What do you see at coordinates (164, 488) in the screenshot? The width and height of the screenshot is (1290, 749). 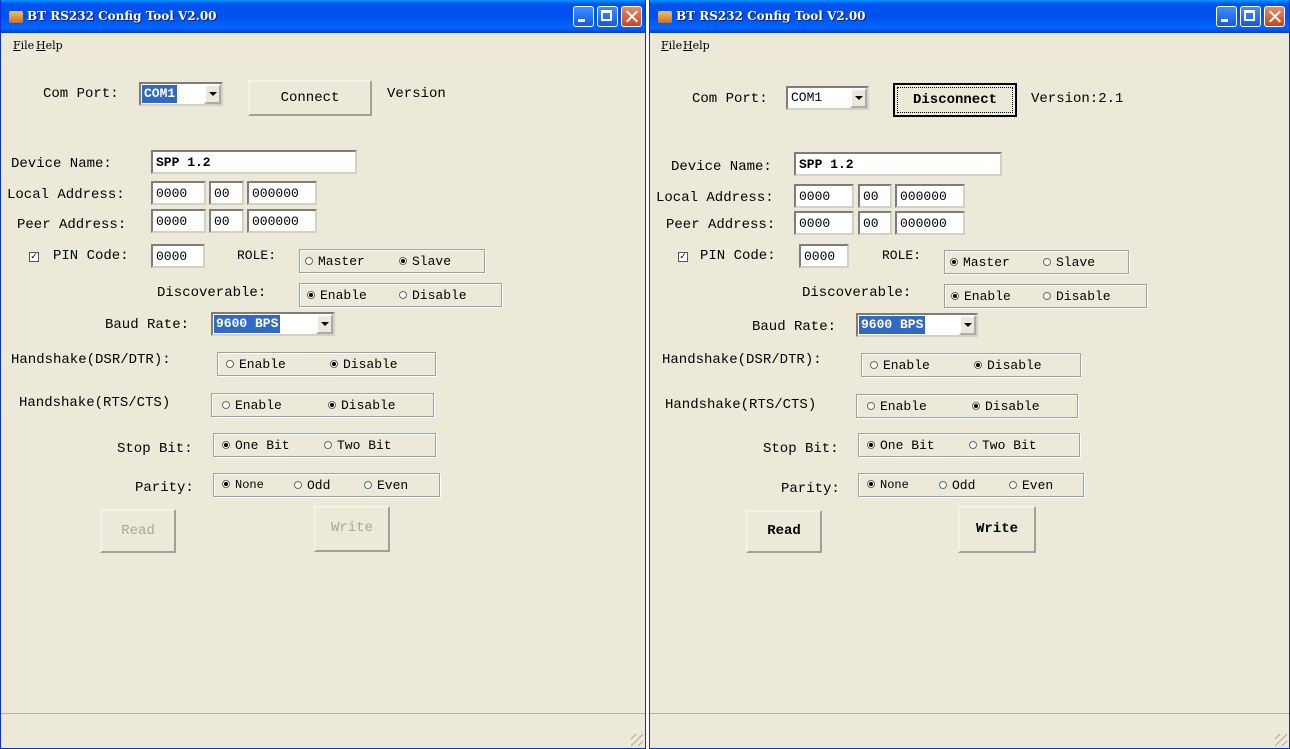 I see `parity-label: Parity:` at bounding box center [164, 488].